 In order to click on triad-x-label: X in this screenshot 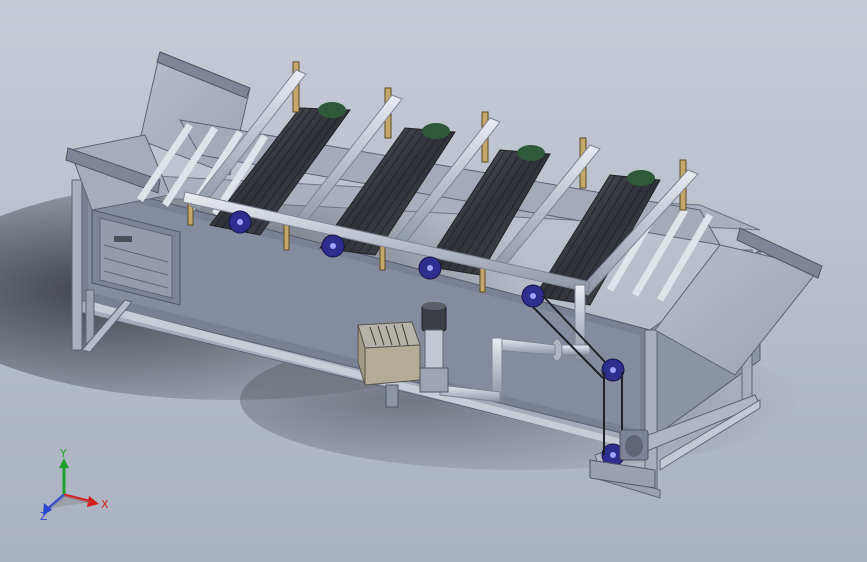, I will do `click(105, 504)`.